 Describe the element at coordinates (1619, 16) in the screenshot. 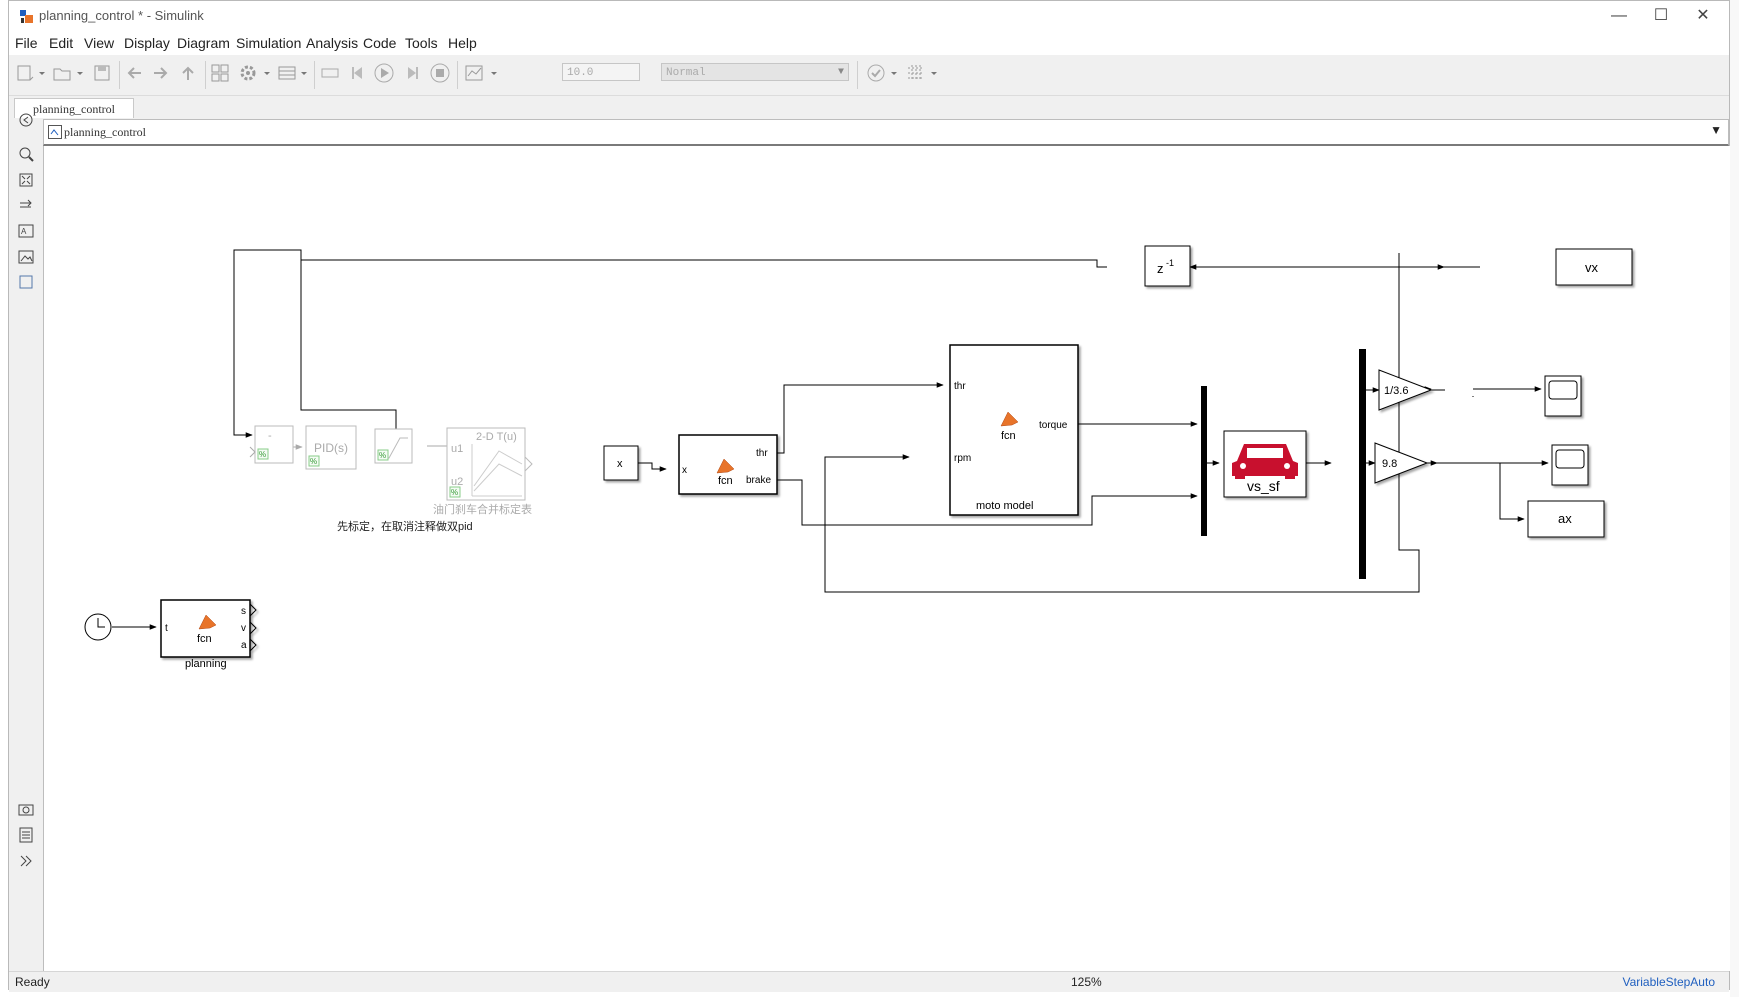

I see `minimize-button: —` at that location.